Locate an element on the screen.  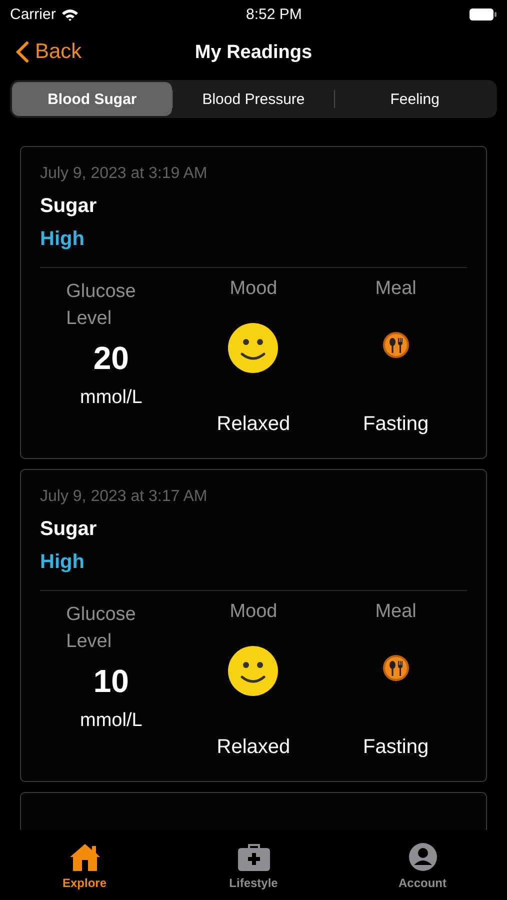
segment-tab: Blood Pressure is located at coordinates (253, 99).